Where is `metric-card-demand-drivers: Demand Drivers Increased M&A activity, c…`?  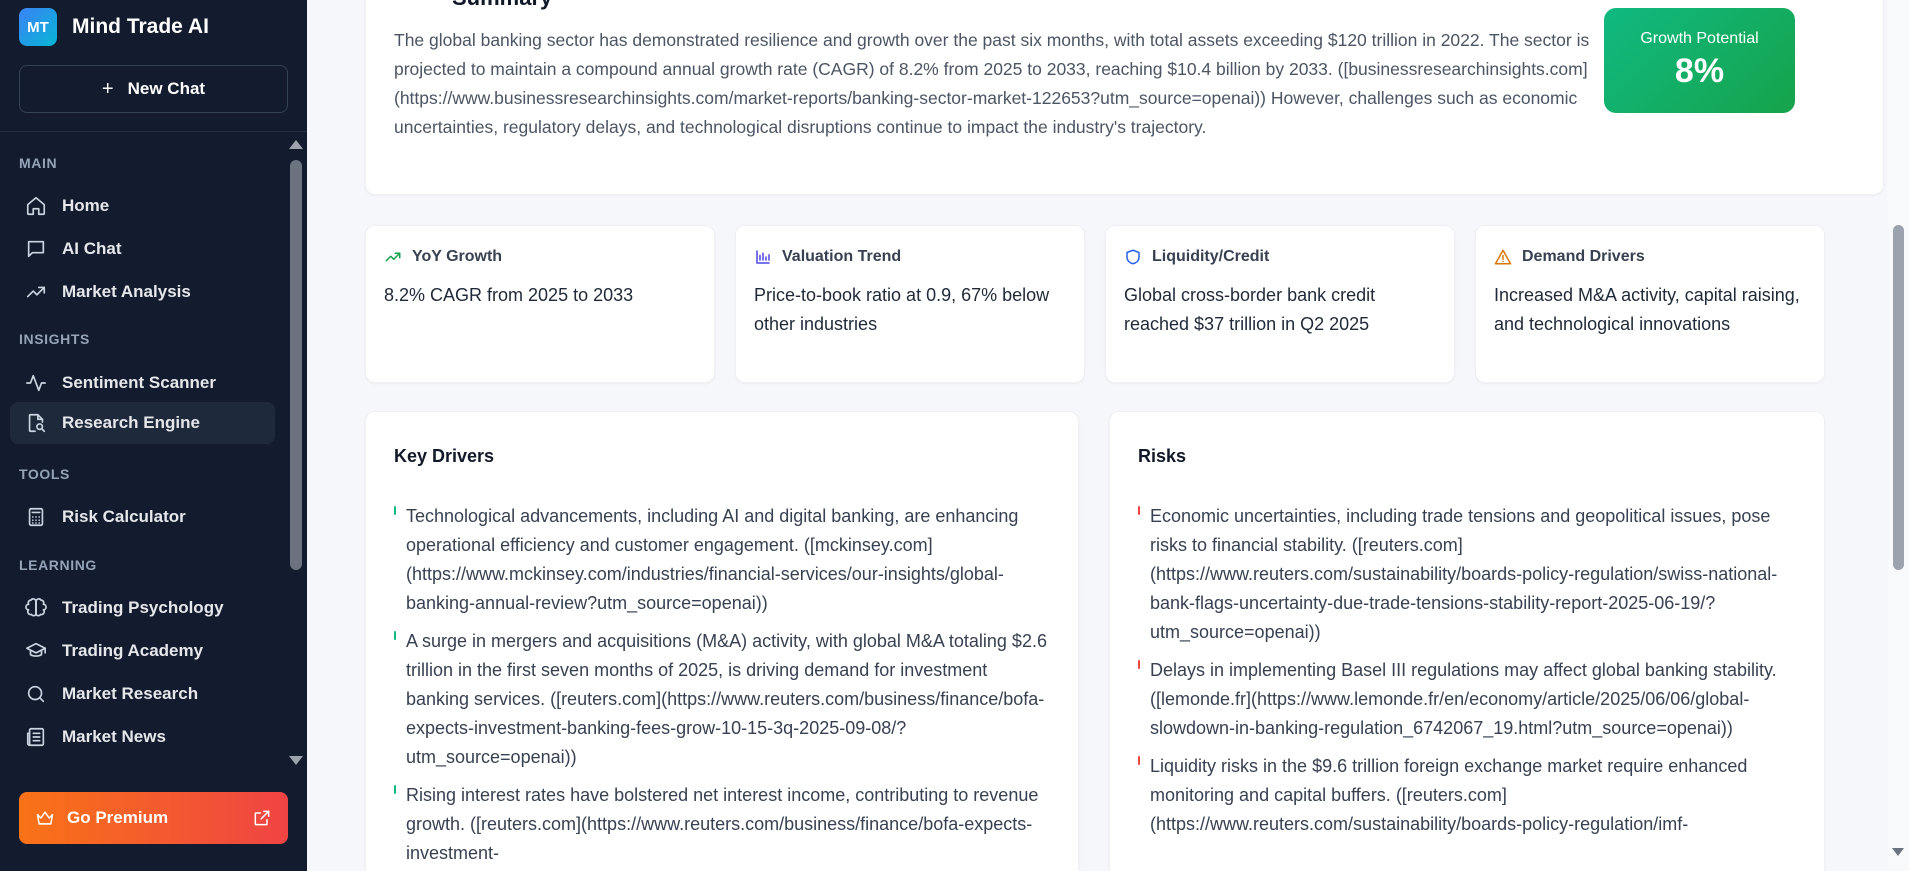
metric-card-demand-drivers: Demand Drivers Increased M&A activity, c… is located at coordinates (1650, 304).